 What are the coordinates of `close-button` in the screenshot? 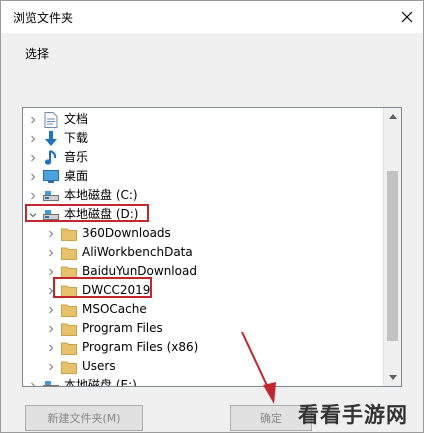 It's located at (407, 17).